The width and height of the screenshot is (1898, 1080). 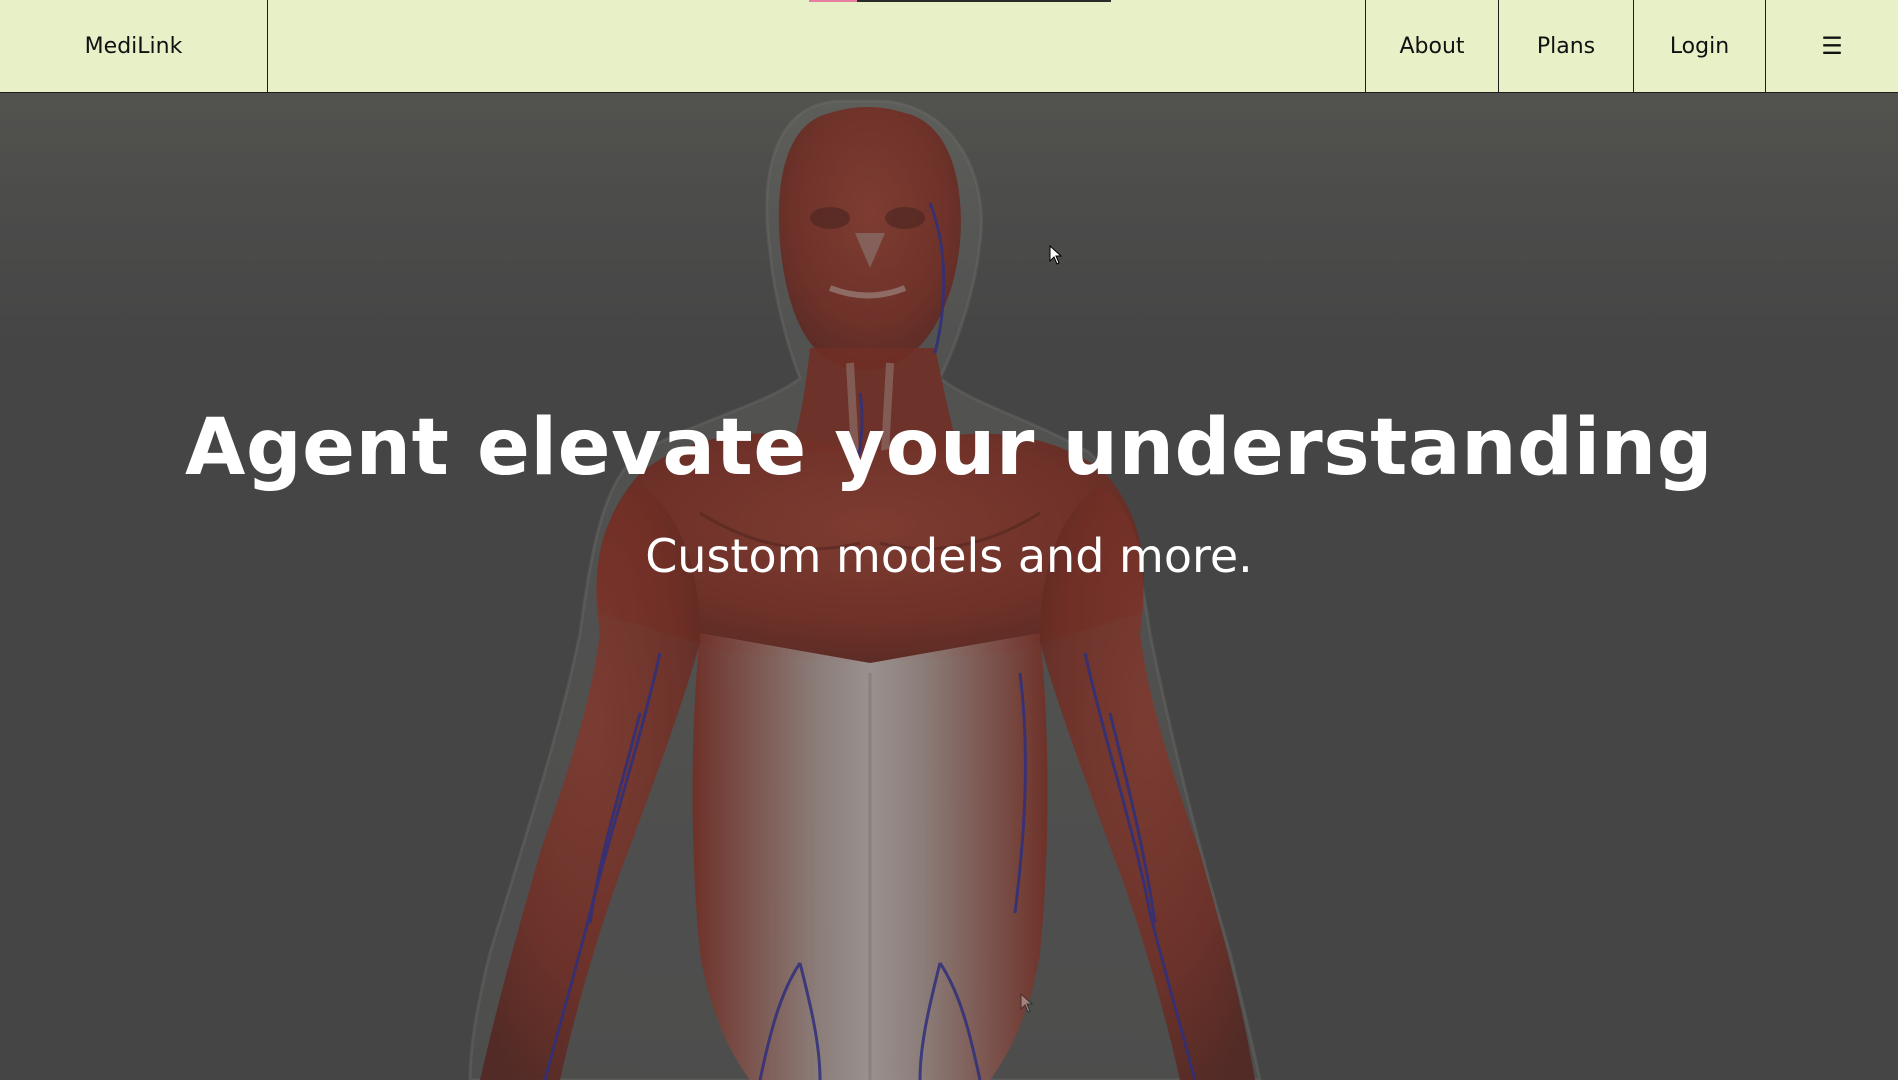 I want to click on mouse-cursor-icon, so click(x=1056, y=255).